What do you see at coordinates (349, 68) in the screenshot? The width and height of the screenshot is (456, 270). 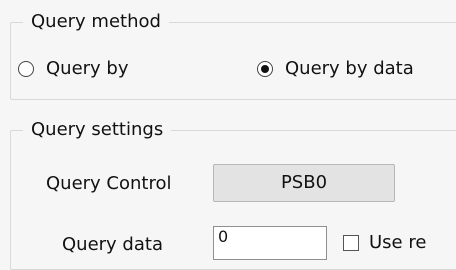 I see `query-by-data-label: Query by data` at bounding box center [349, 68].